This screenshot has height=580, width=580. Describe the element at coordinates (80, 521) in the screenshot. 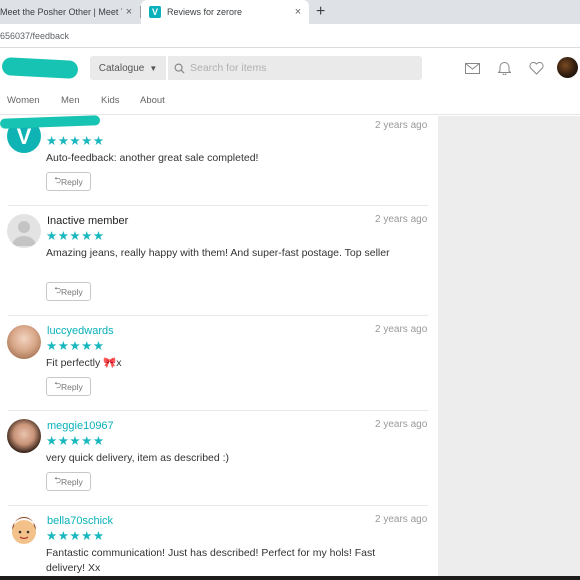

I see `username: bella70schick` at that location.